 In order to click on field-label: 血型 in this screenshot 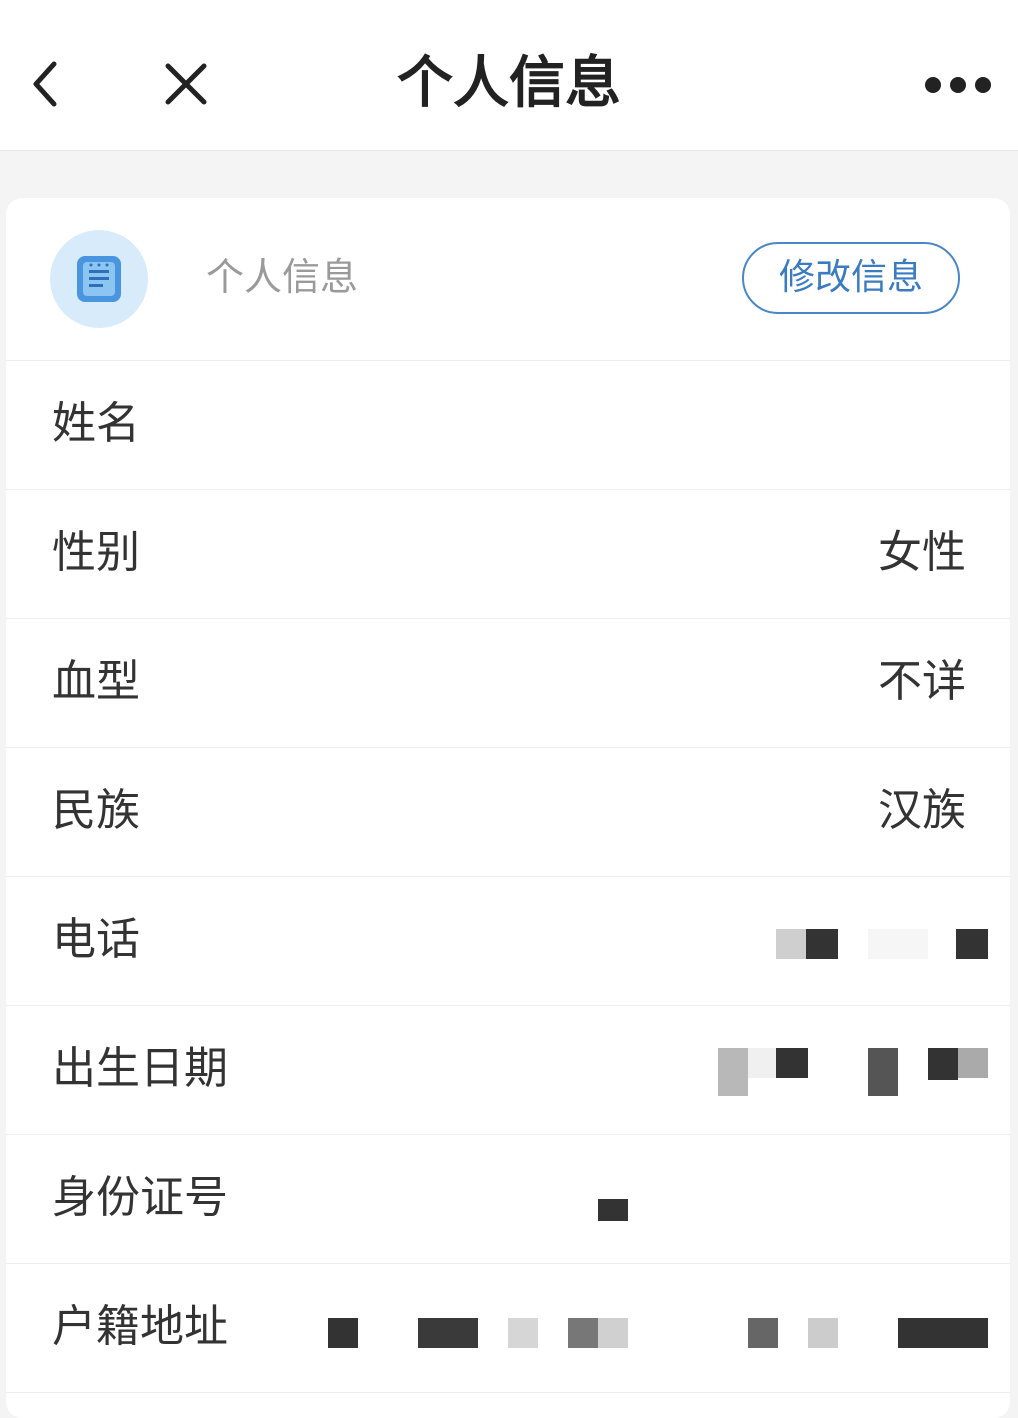, I will do `click(96, 681)`.